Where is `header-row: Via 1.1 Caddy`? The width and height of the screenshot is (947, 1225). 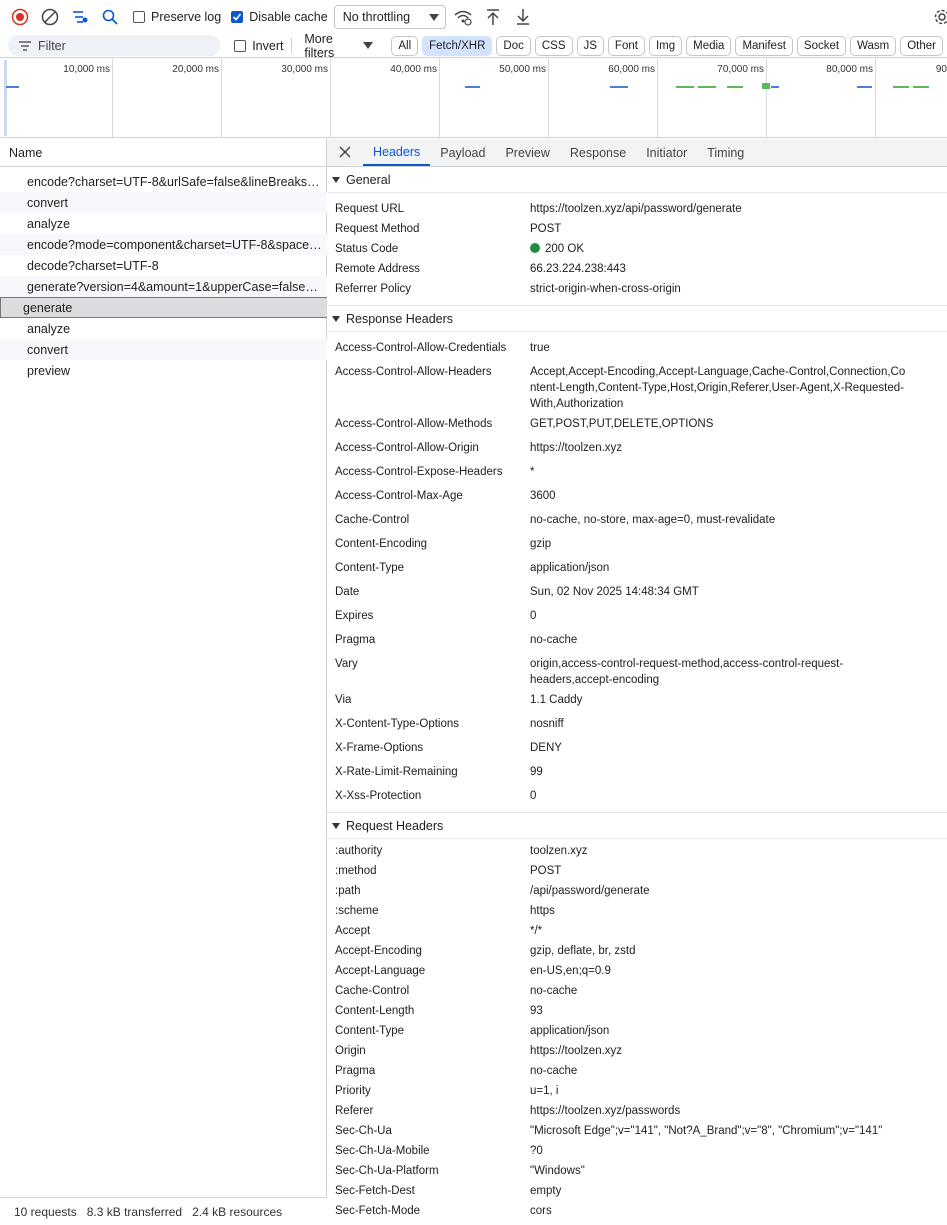 header-row: Via 1.1 Caddy is located at coordinates (637, 704).